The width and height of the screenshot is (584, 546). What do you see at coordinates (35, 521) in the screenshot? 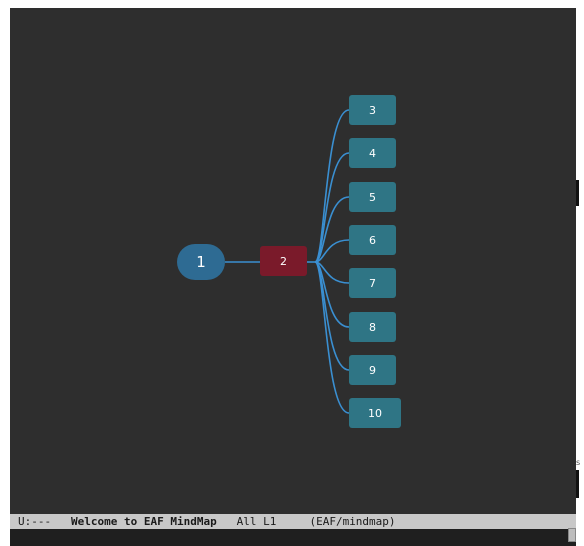
I see `modeline-status: U:---` at bounding box center [35, 521].